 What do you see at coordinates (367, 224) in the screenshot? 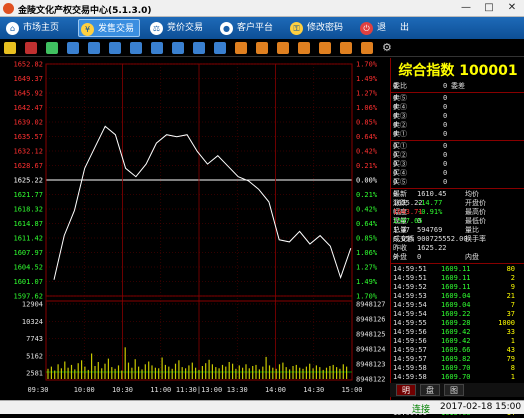
I see `price-tick-right: 0.64%` at bounding box center [367, 224].